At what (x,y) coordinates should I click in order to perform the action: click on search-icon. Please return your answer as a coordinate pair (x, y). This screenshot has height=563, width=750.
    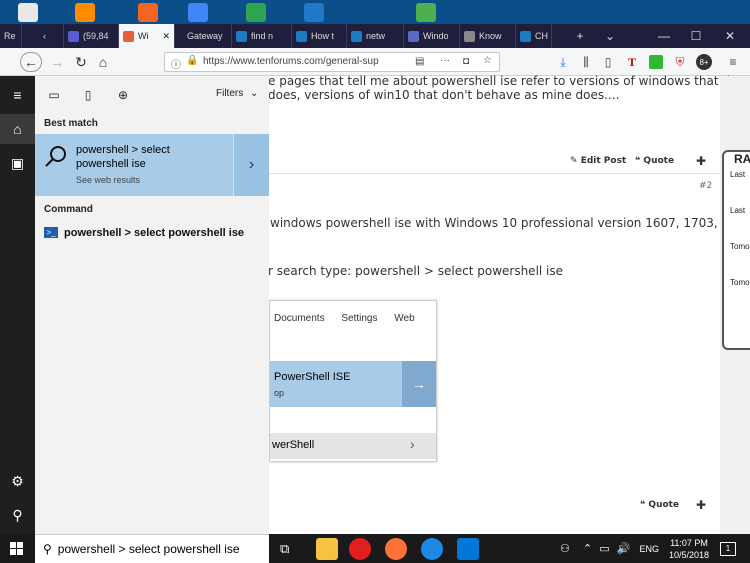
    Looking at the image, I should click on (56, 157).